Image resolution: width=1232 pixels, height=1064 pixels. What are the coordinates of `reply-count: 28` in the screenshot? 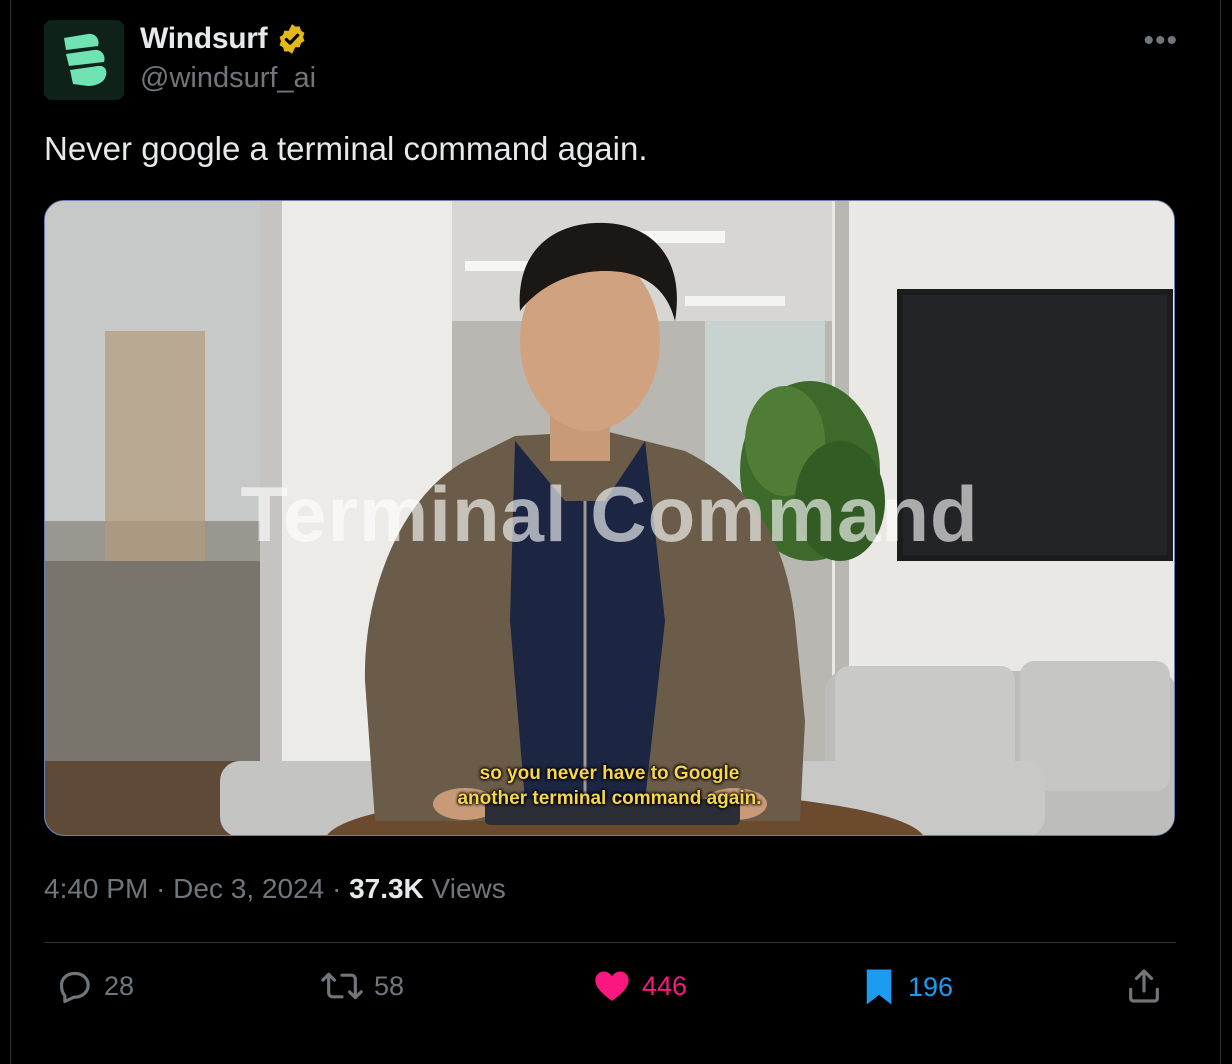 It's located at (119, 985).